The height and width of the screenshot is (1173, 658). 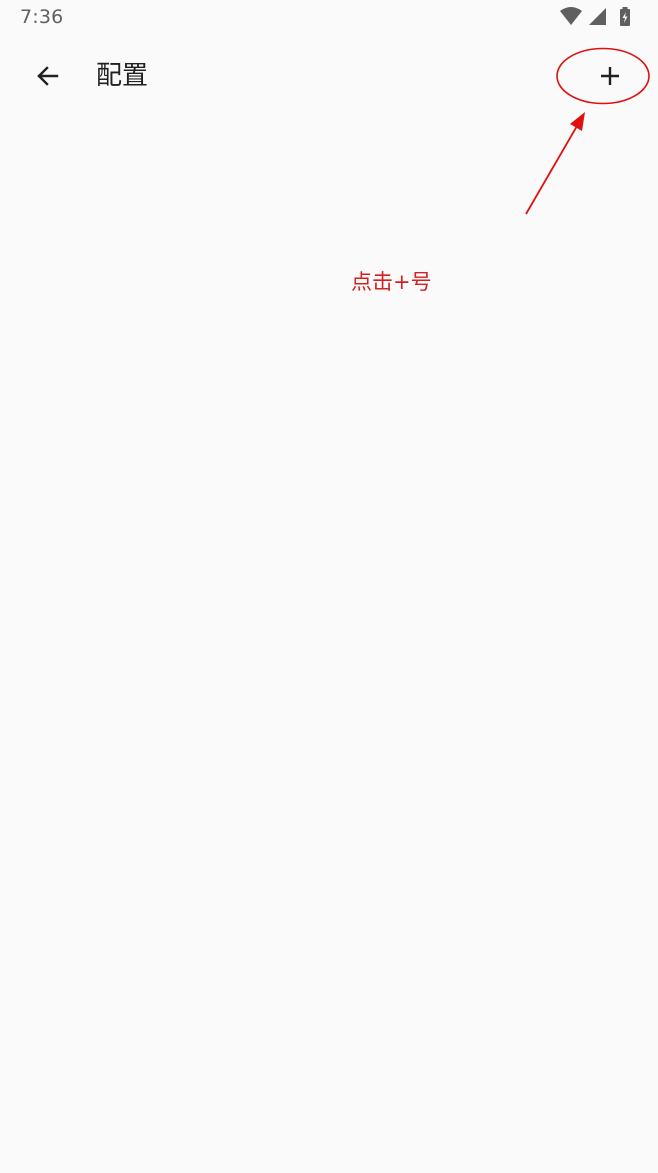 I want to click on annotation-text: 点击+号, so click(x=391, y=282).